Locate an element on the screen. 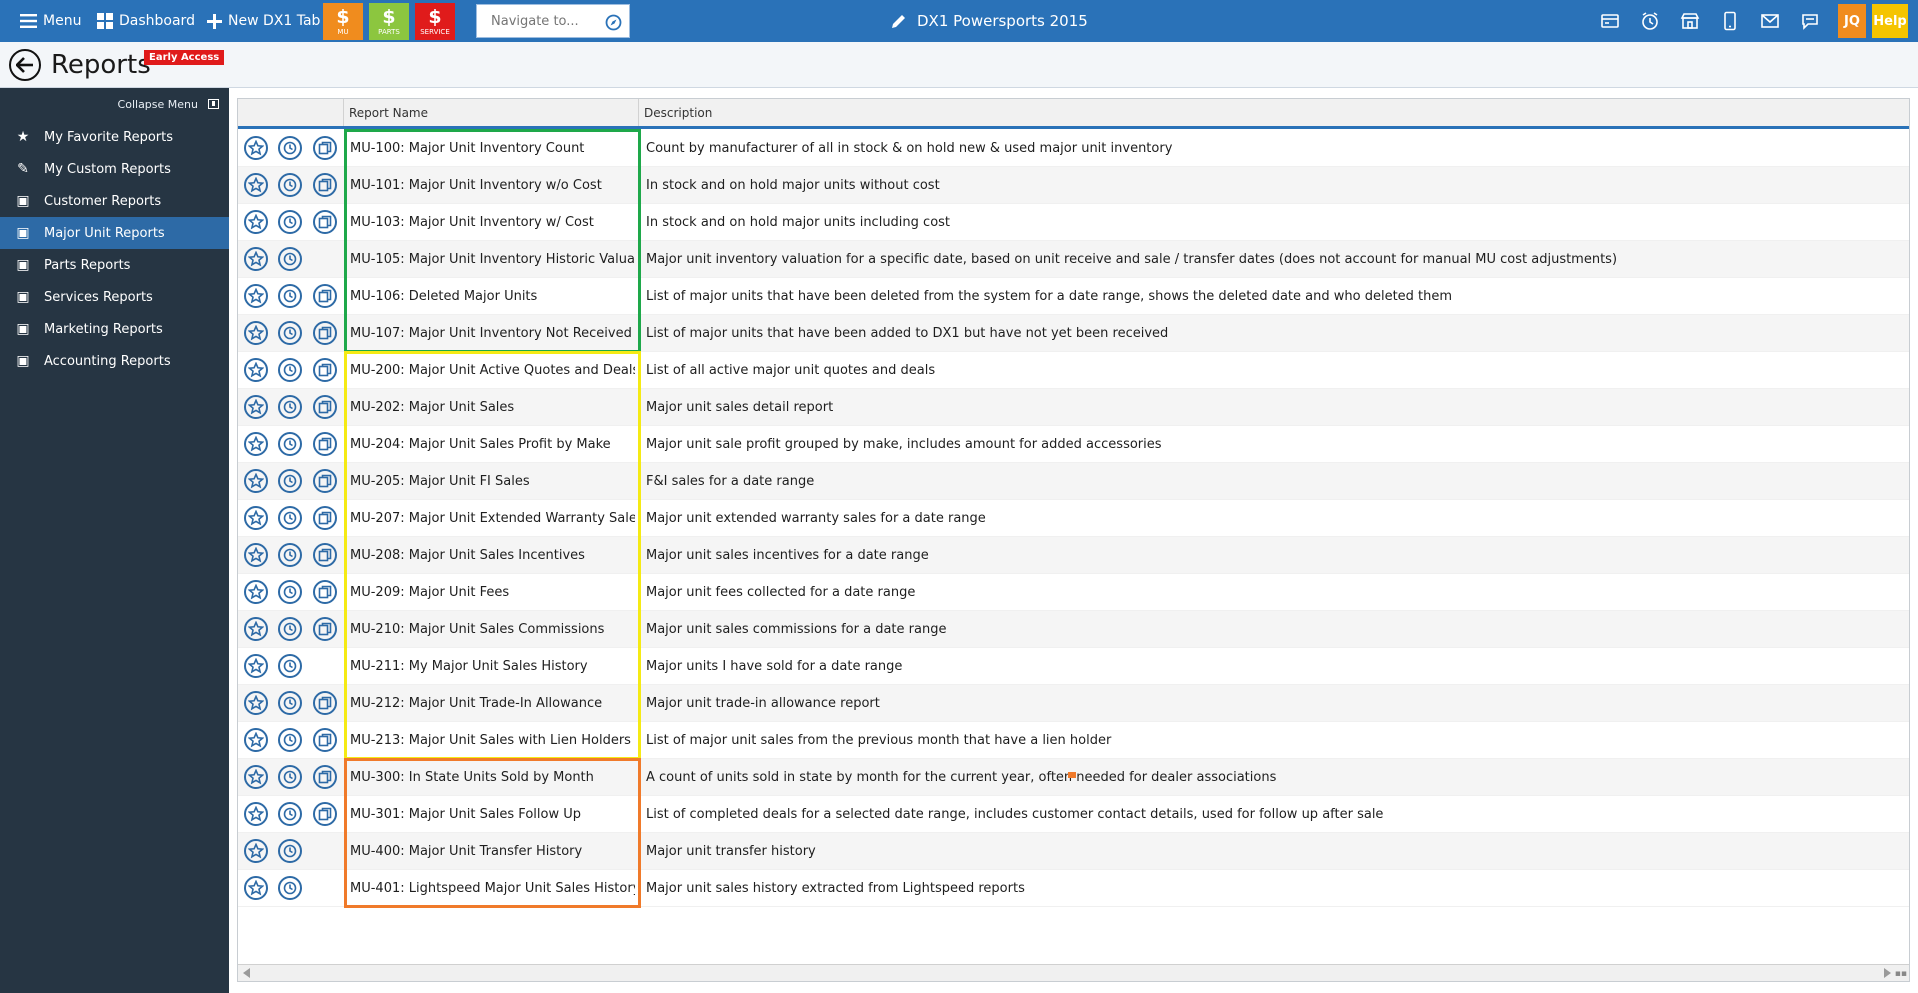 This screenshot has height=993, width=1918. sidebar-item-parts-reports: ▣ Parts Reports is located at coordinates (114, 265).